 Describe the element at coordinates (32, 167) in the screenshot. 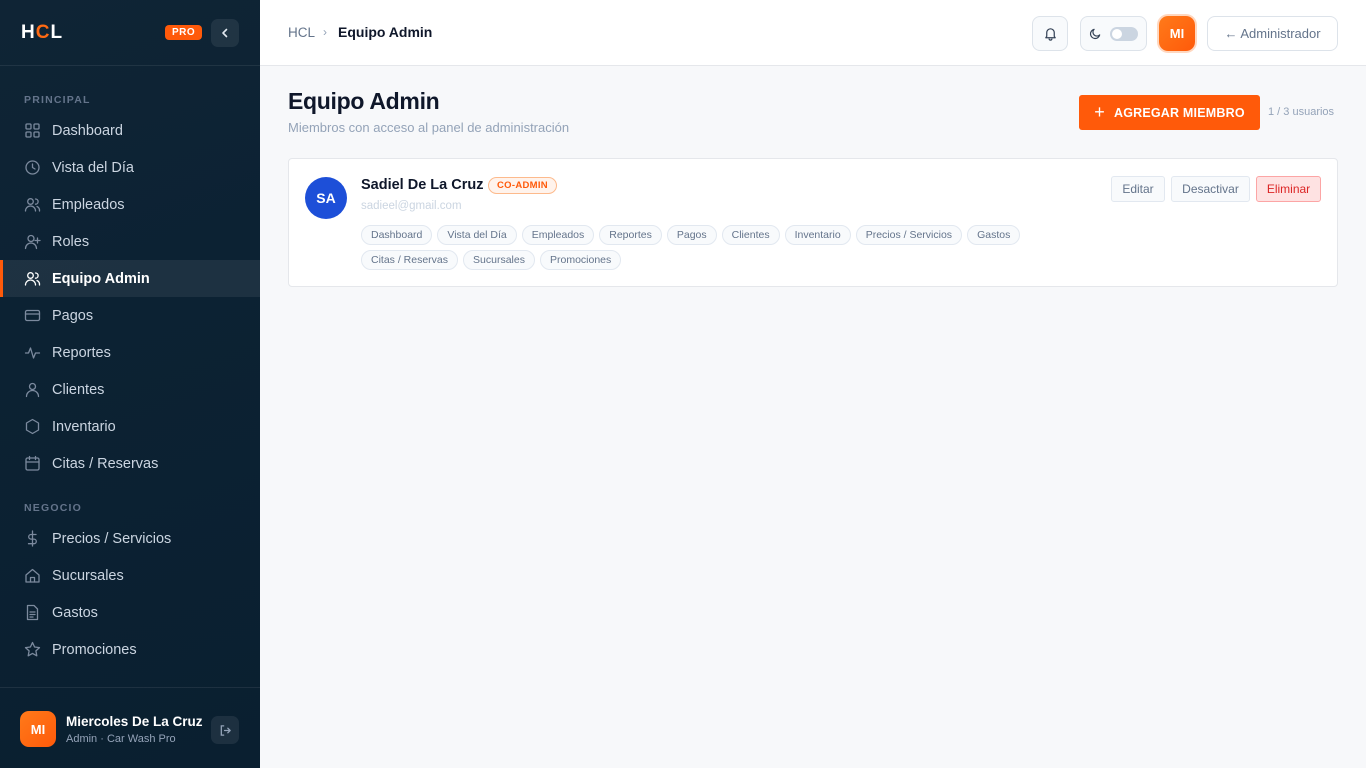

I see `clock-icon` at that location.